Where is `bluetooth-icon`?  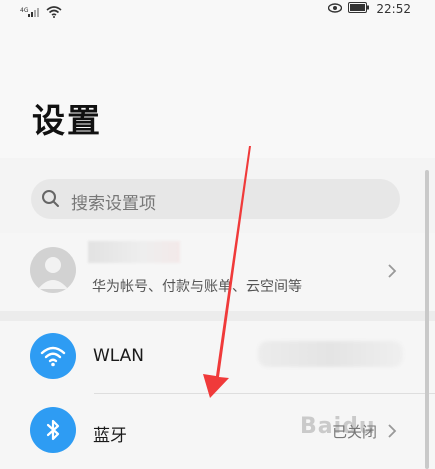
bluetooth-icon is located at coordinates (53, 430).